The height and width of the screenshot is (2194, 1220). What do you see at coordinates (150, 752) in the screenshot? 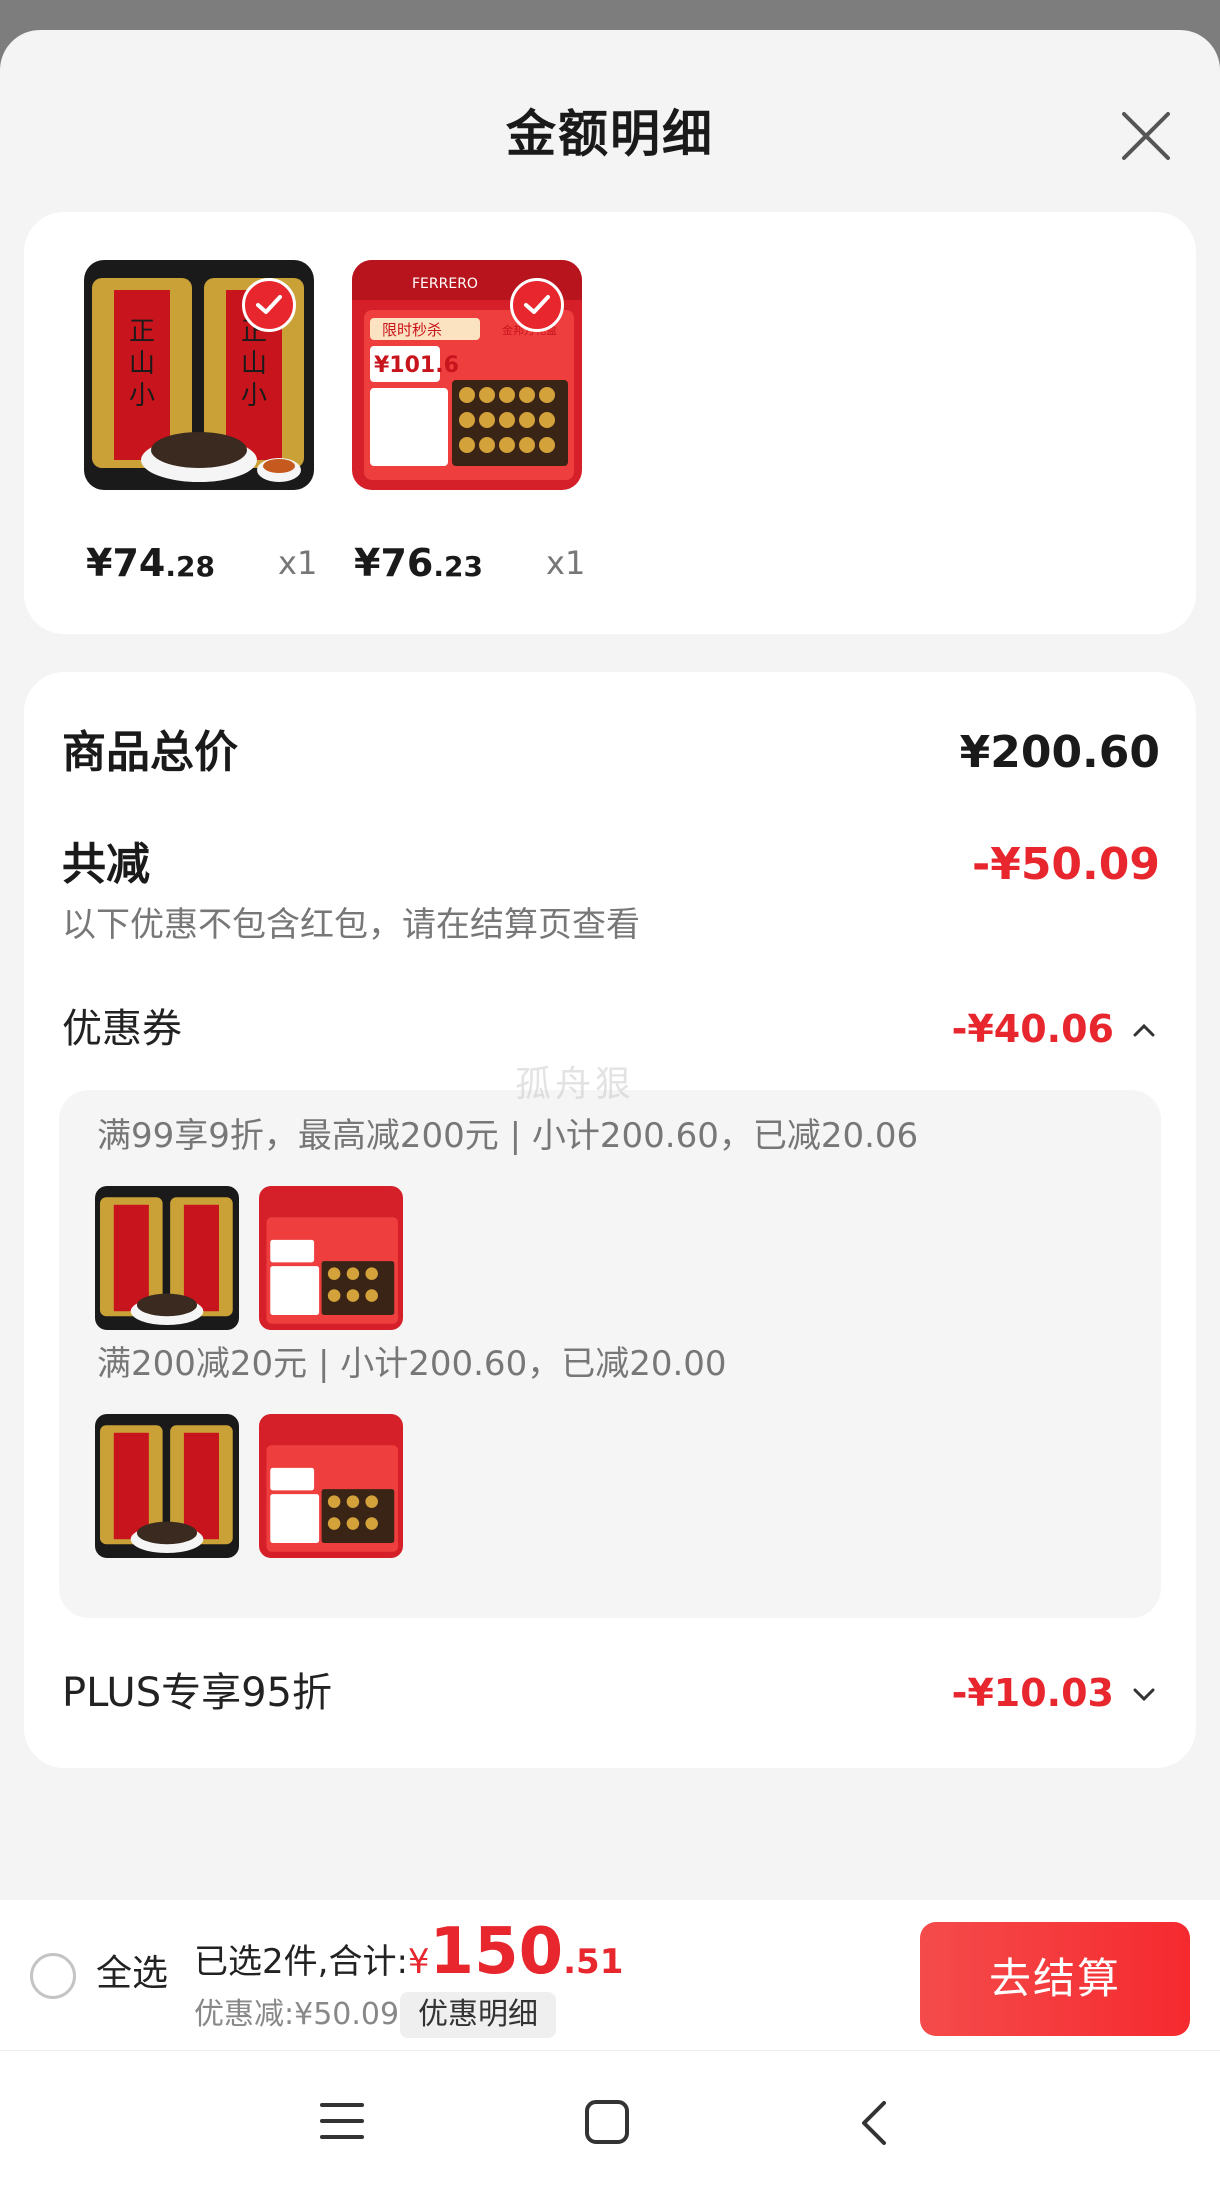
I see `total-price-label: 商品总价` at bounding box center [150, 752].